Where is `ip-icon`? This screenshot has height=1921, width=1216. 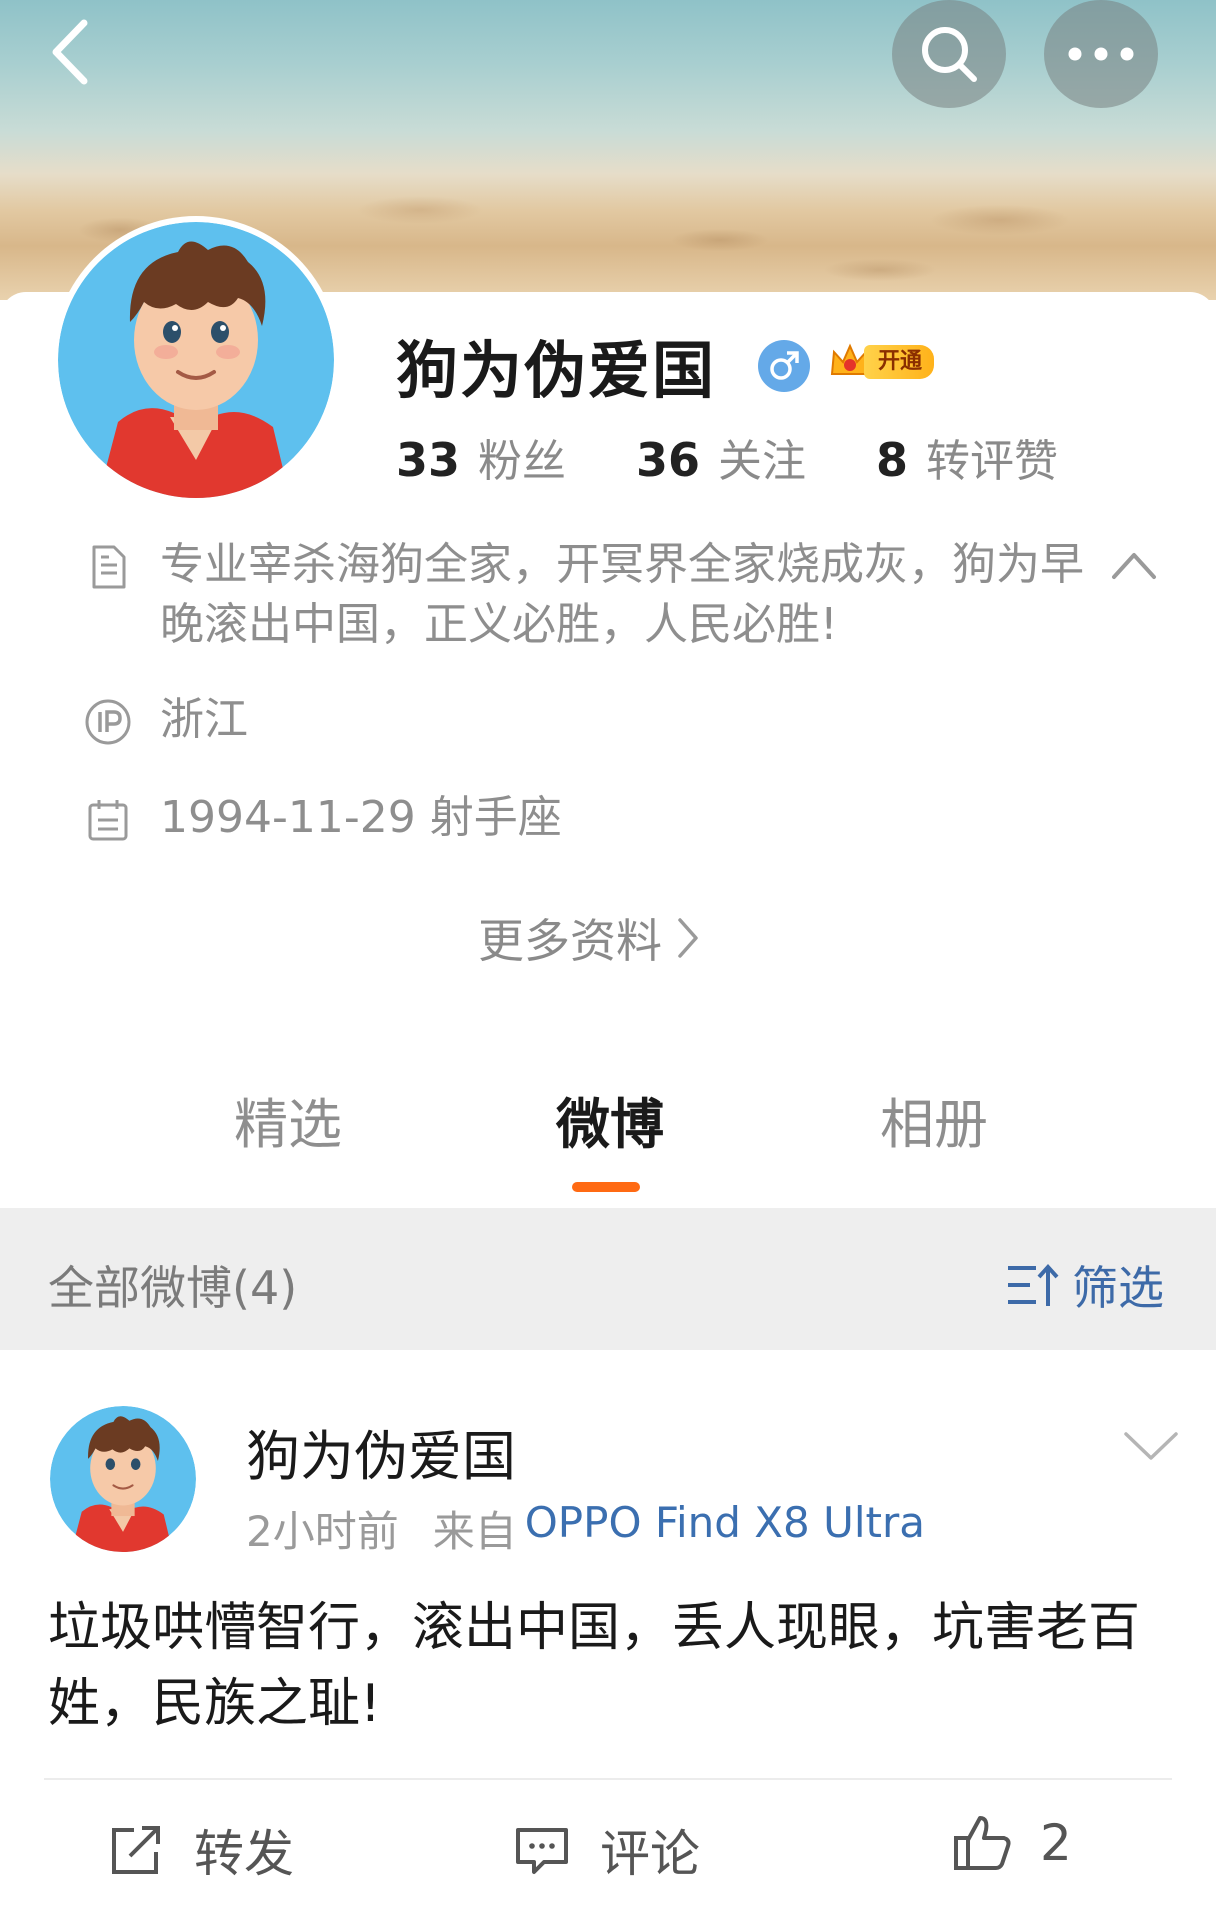 ip-icon is located at coordinates (108, 722).